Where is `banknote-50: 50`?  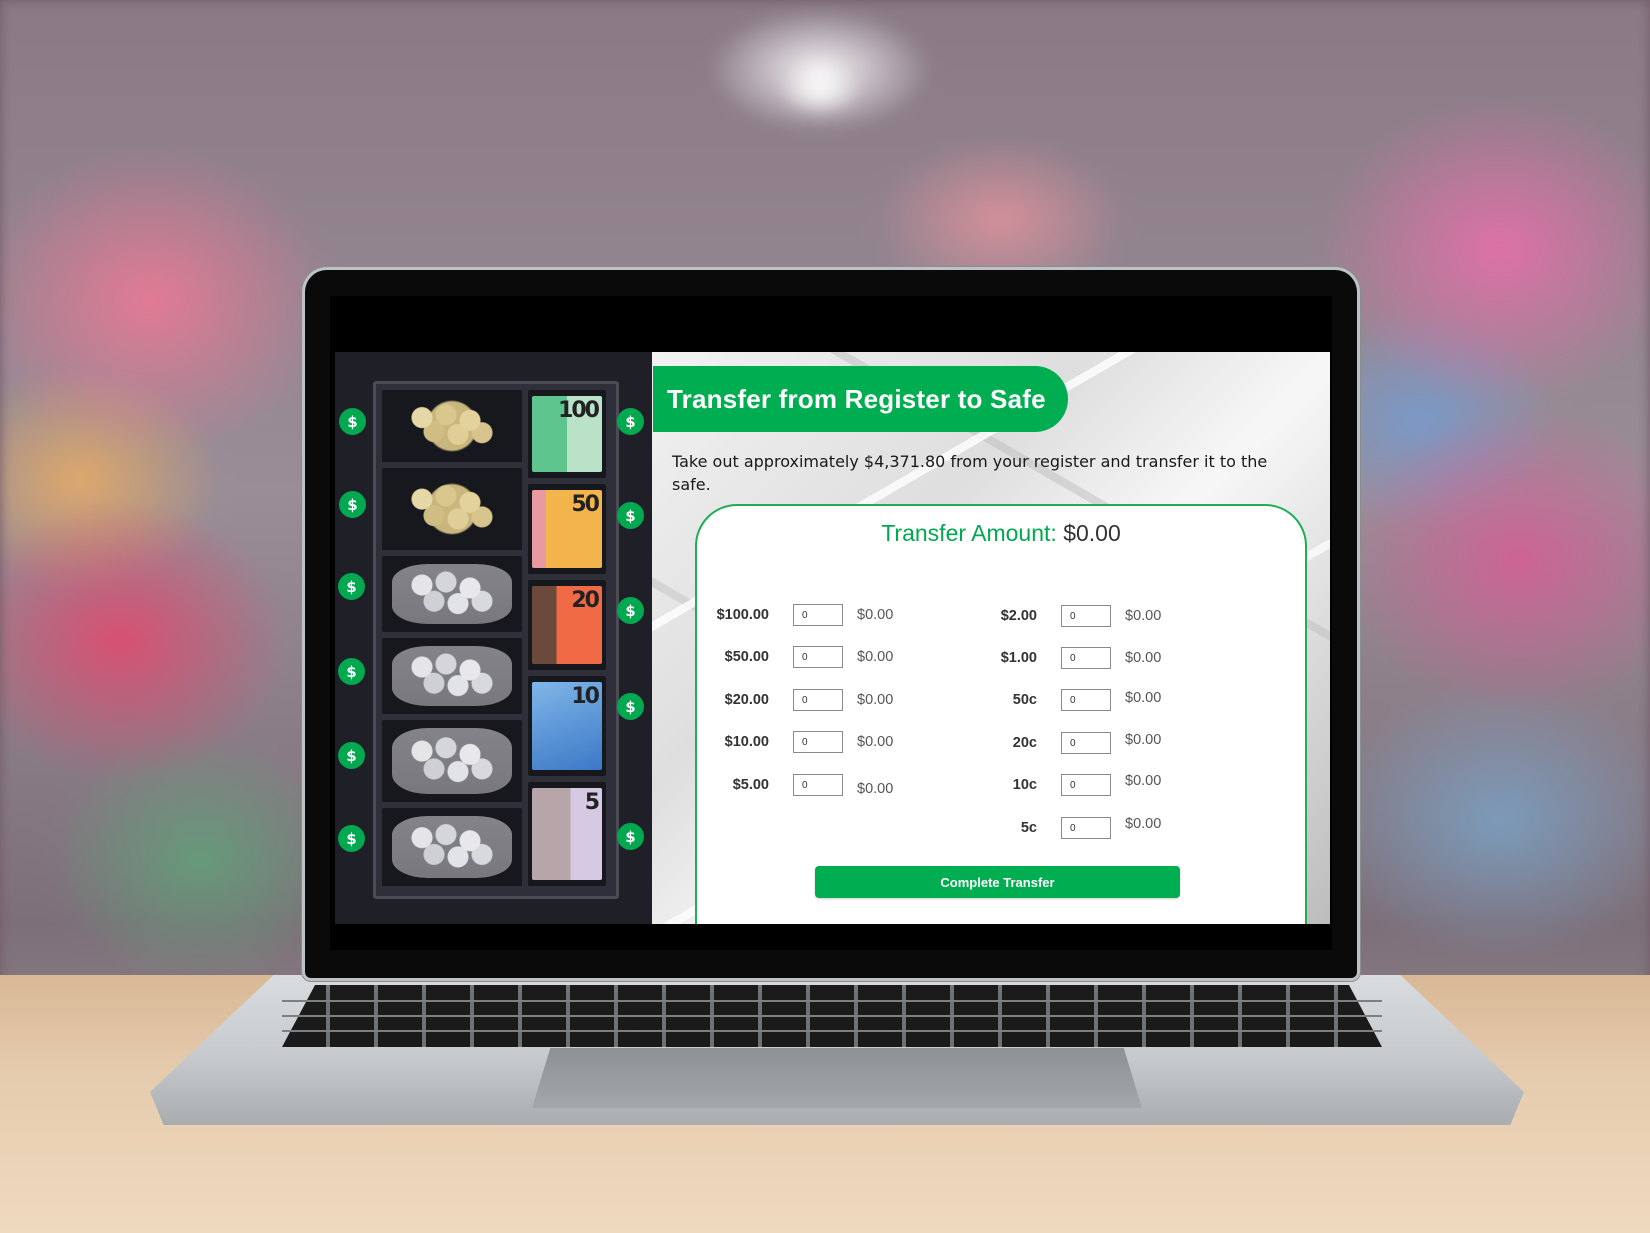 banknote-50: 50 is located at coordinates (567, 529).